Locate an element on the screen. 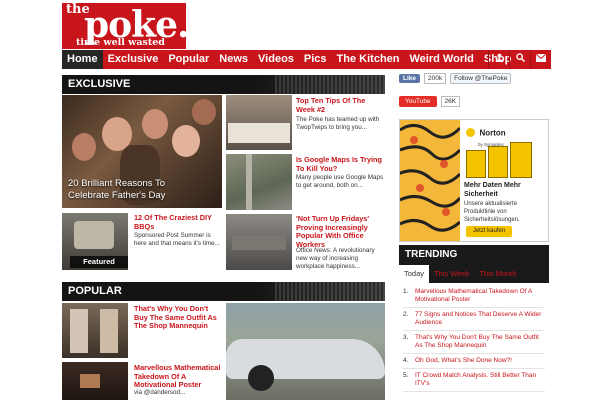 This screenshot has height=400, width=600. site-logo: the poke. time well wasted is located at coordinates (126, 26).